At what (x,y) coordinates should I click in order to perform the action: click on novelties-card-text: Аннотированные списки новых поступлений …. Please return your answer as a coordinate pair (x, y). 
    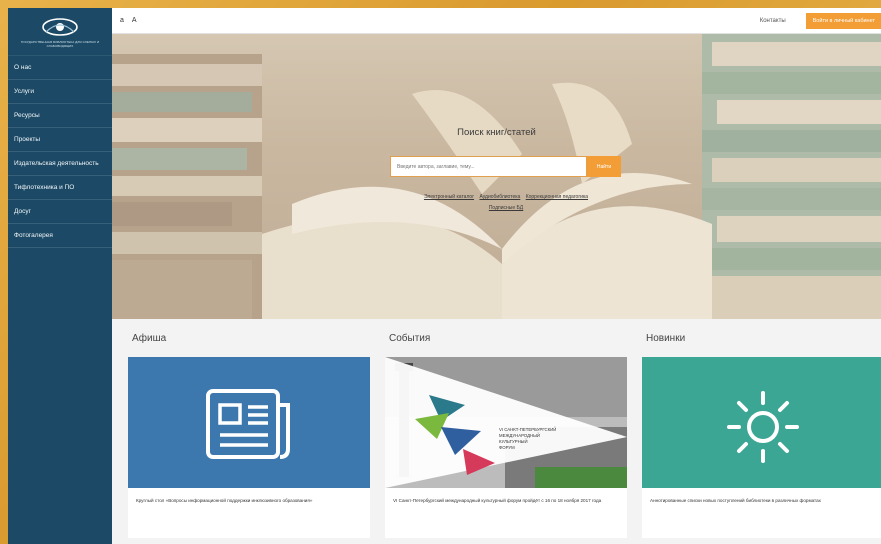
    Looking at the image, I should click on (761, 513).